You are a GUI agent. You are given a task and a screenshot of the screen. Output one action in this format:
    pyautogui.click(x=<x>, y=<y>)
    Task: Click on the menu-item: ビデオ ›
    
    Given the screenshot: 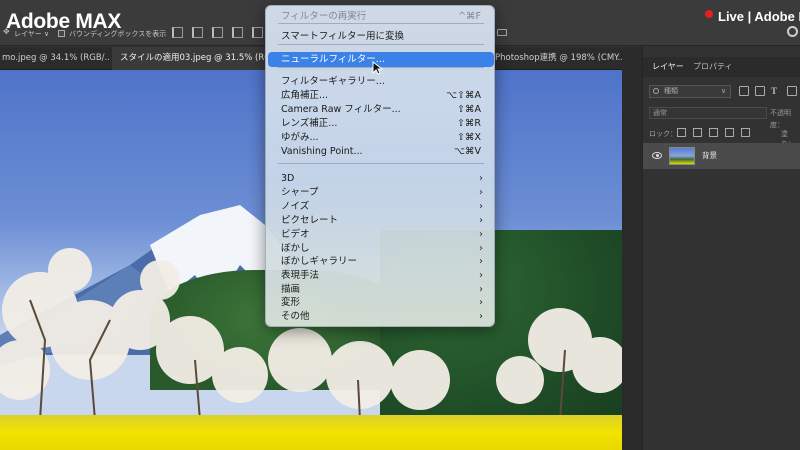 What is the action you would take?
    pyautogui.click(x=381, y=235)
    